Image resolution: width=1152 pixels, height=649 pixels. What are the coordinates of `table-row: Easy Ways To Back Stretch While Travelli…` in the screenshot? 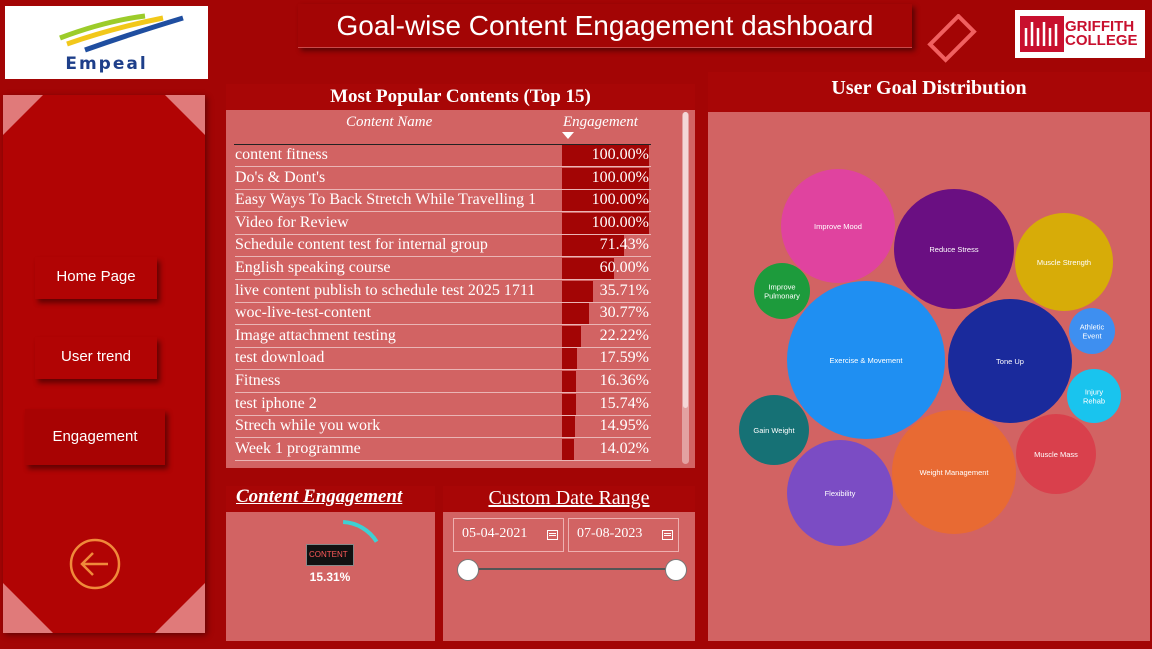 It's located at (460, 201).